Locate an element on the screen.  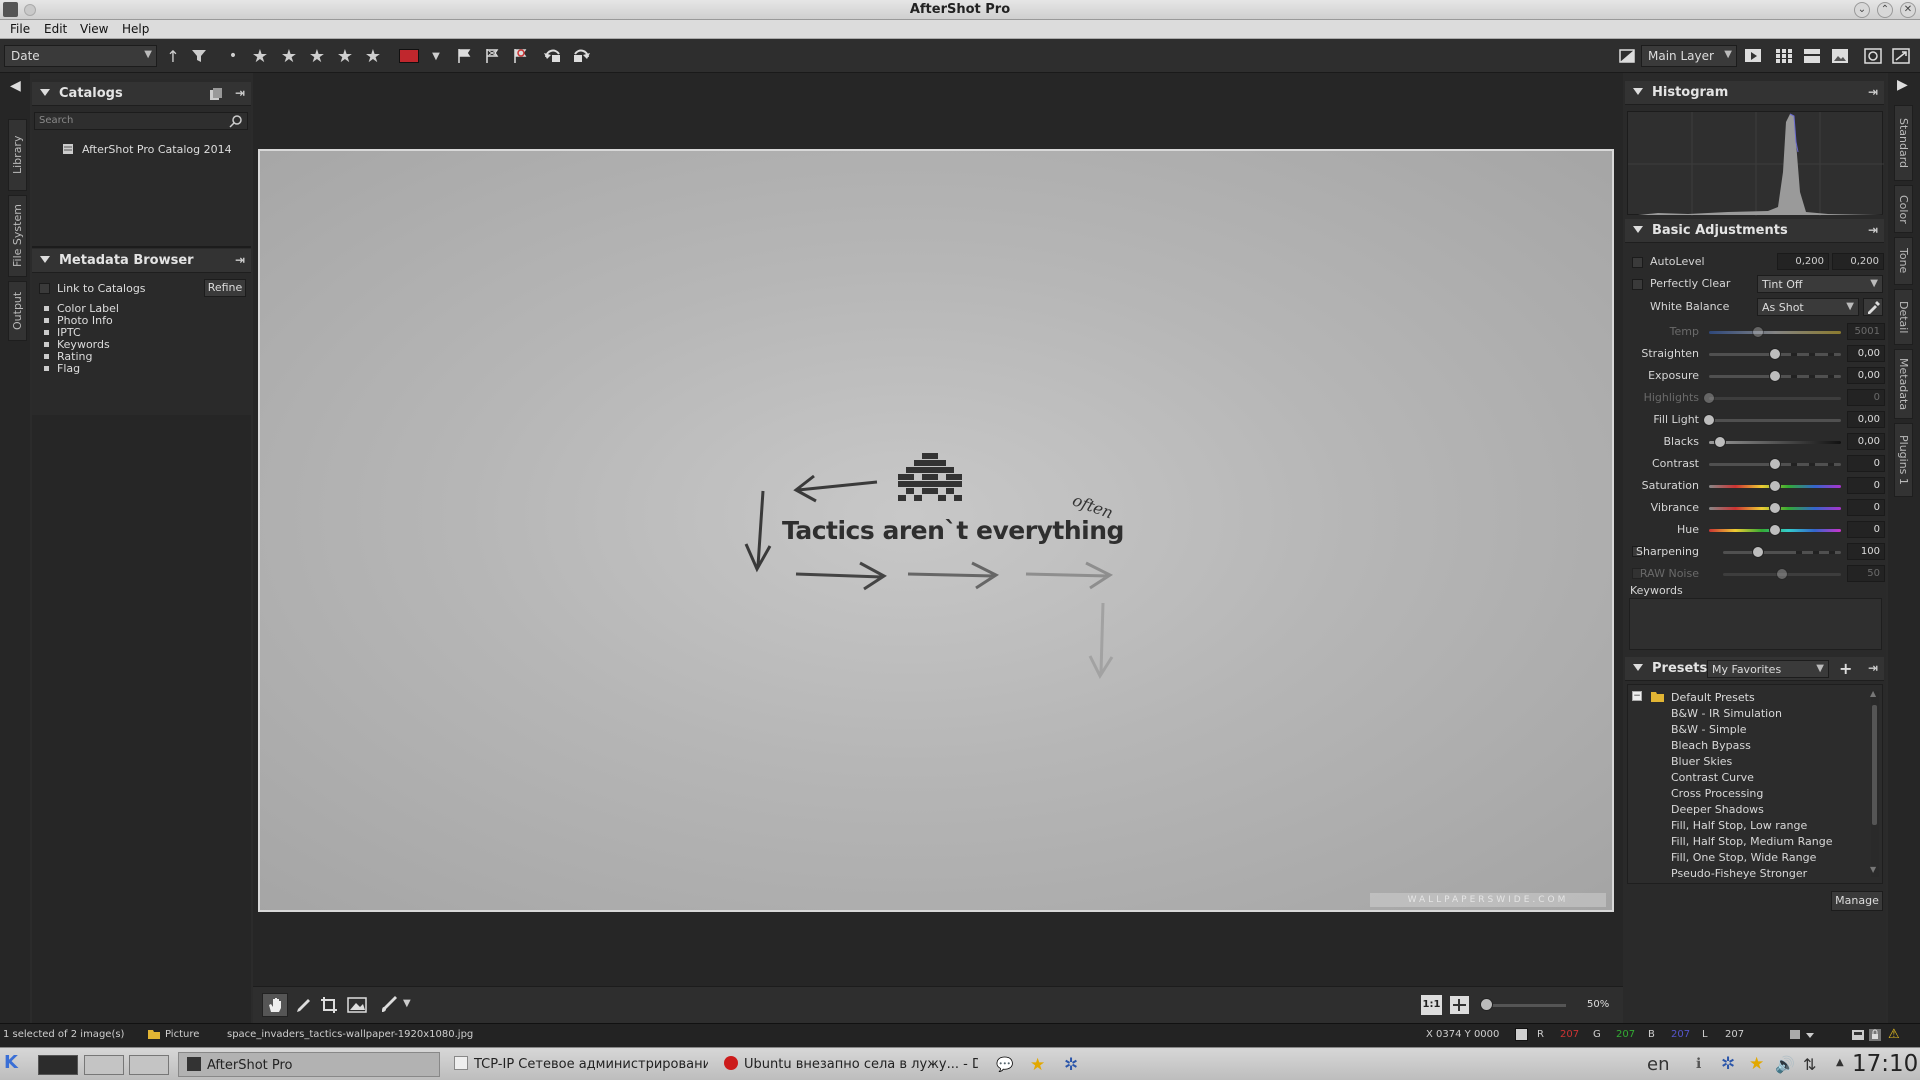
sort-direction-icon: ↑ is located at coordinates (173, 56).